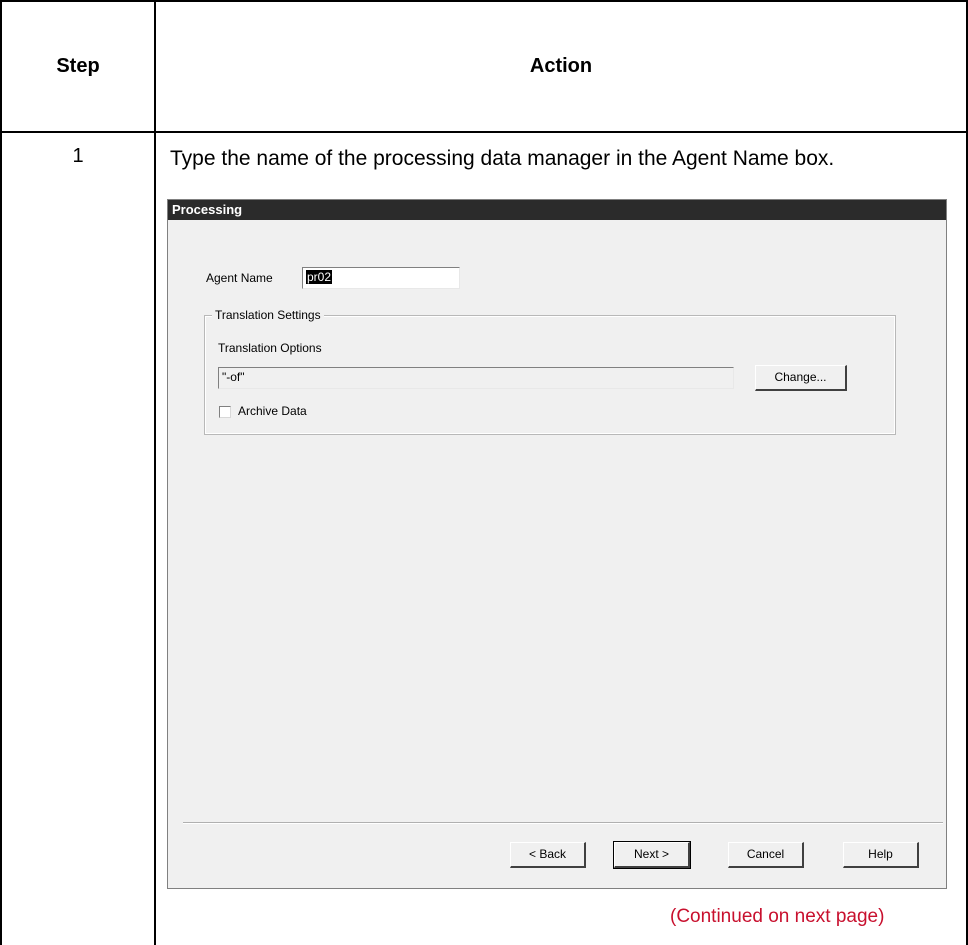 The height and width of the screenshot is (945, 968). Describe the element at coordinates (268, 315) in the screenshot. I see `translation-settings-legend: Translation Settings` at that location.